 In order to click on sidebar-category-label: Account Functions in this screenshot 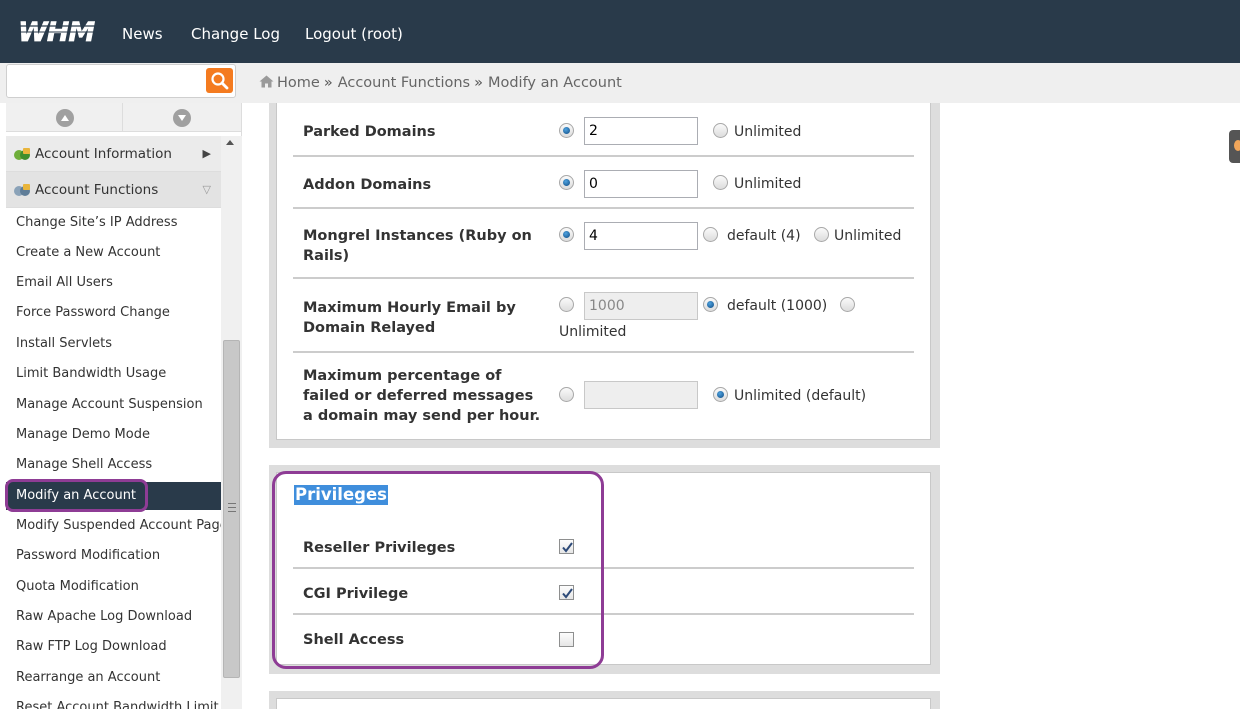, I will do `click(97, 190)`.